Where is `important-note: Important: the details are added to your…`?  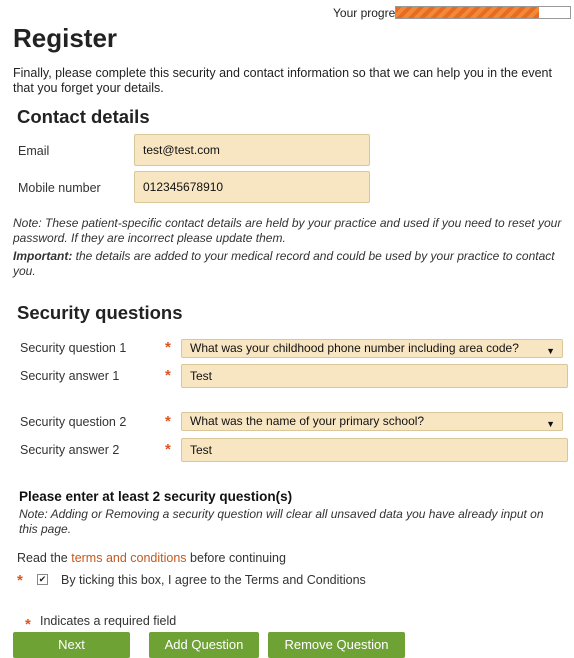 important-note: Important: the details are added to your… is located at coordinates (293, 264).